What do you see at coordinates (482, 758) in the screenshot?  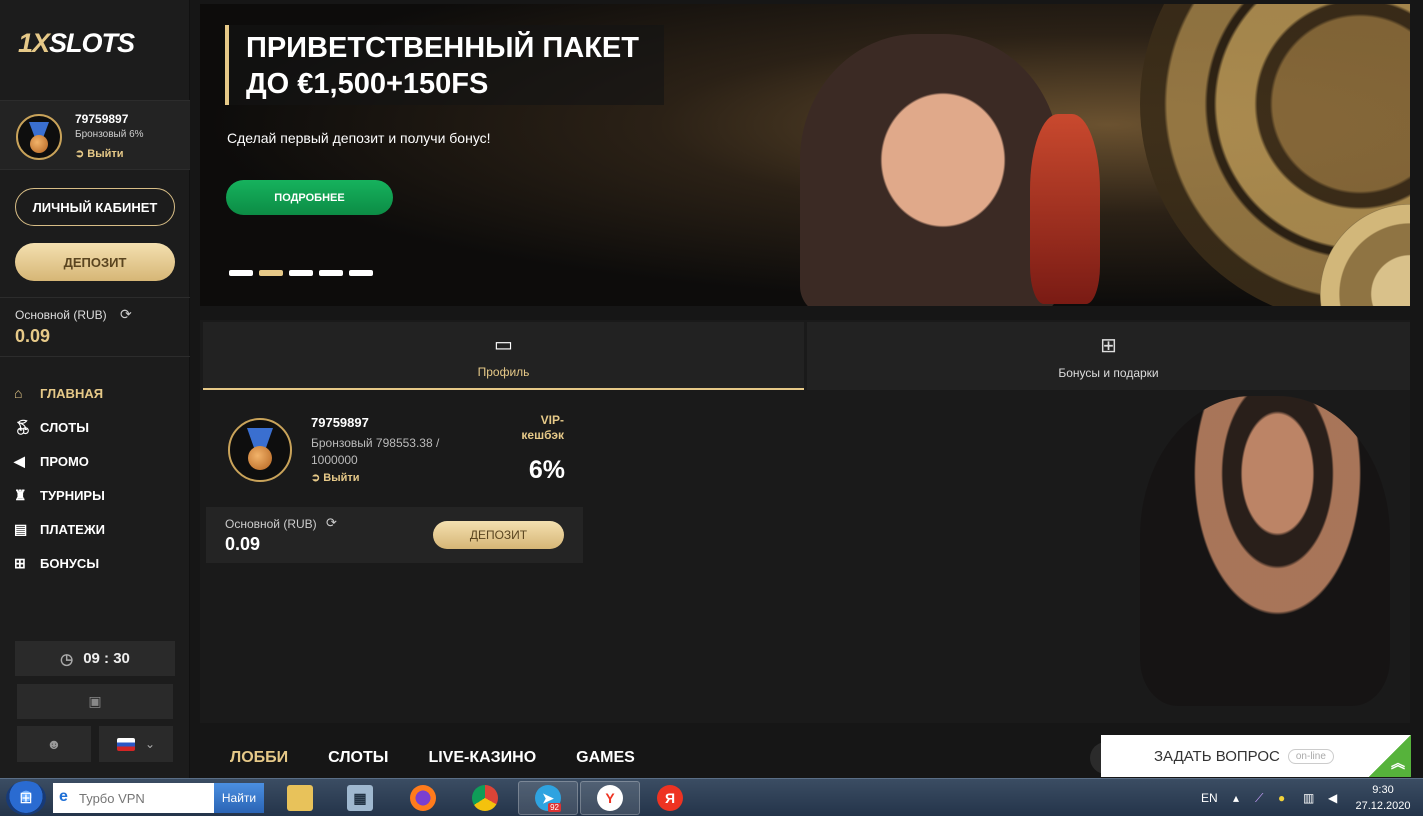 I see `tab-live-casino: LIVE-КАЗИНО` at bounding box center [482, 758].